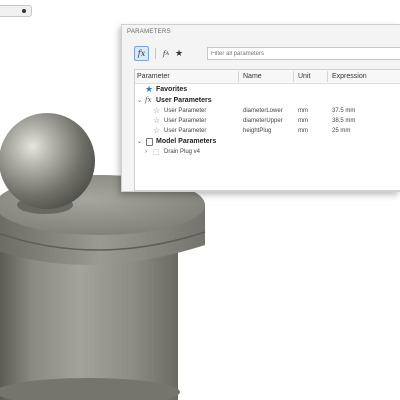  What do you see at coordinates (267, 89) in the screenshot?
I see `group-row-favorites: ★ Favorites` at bounding box center [267, 89].